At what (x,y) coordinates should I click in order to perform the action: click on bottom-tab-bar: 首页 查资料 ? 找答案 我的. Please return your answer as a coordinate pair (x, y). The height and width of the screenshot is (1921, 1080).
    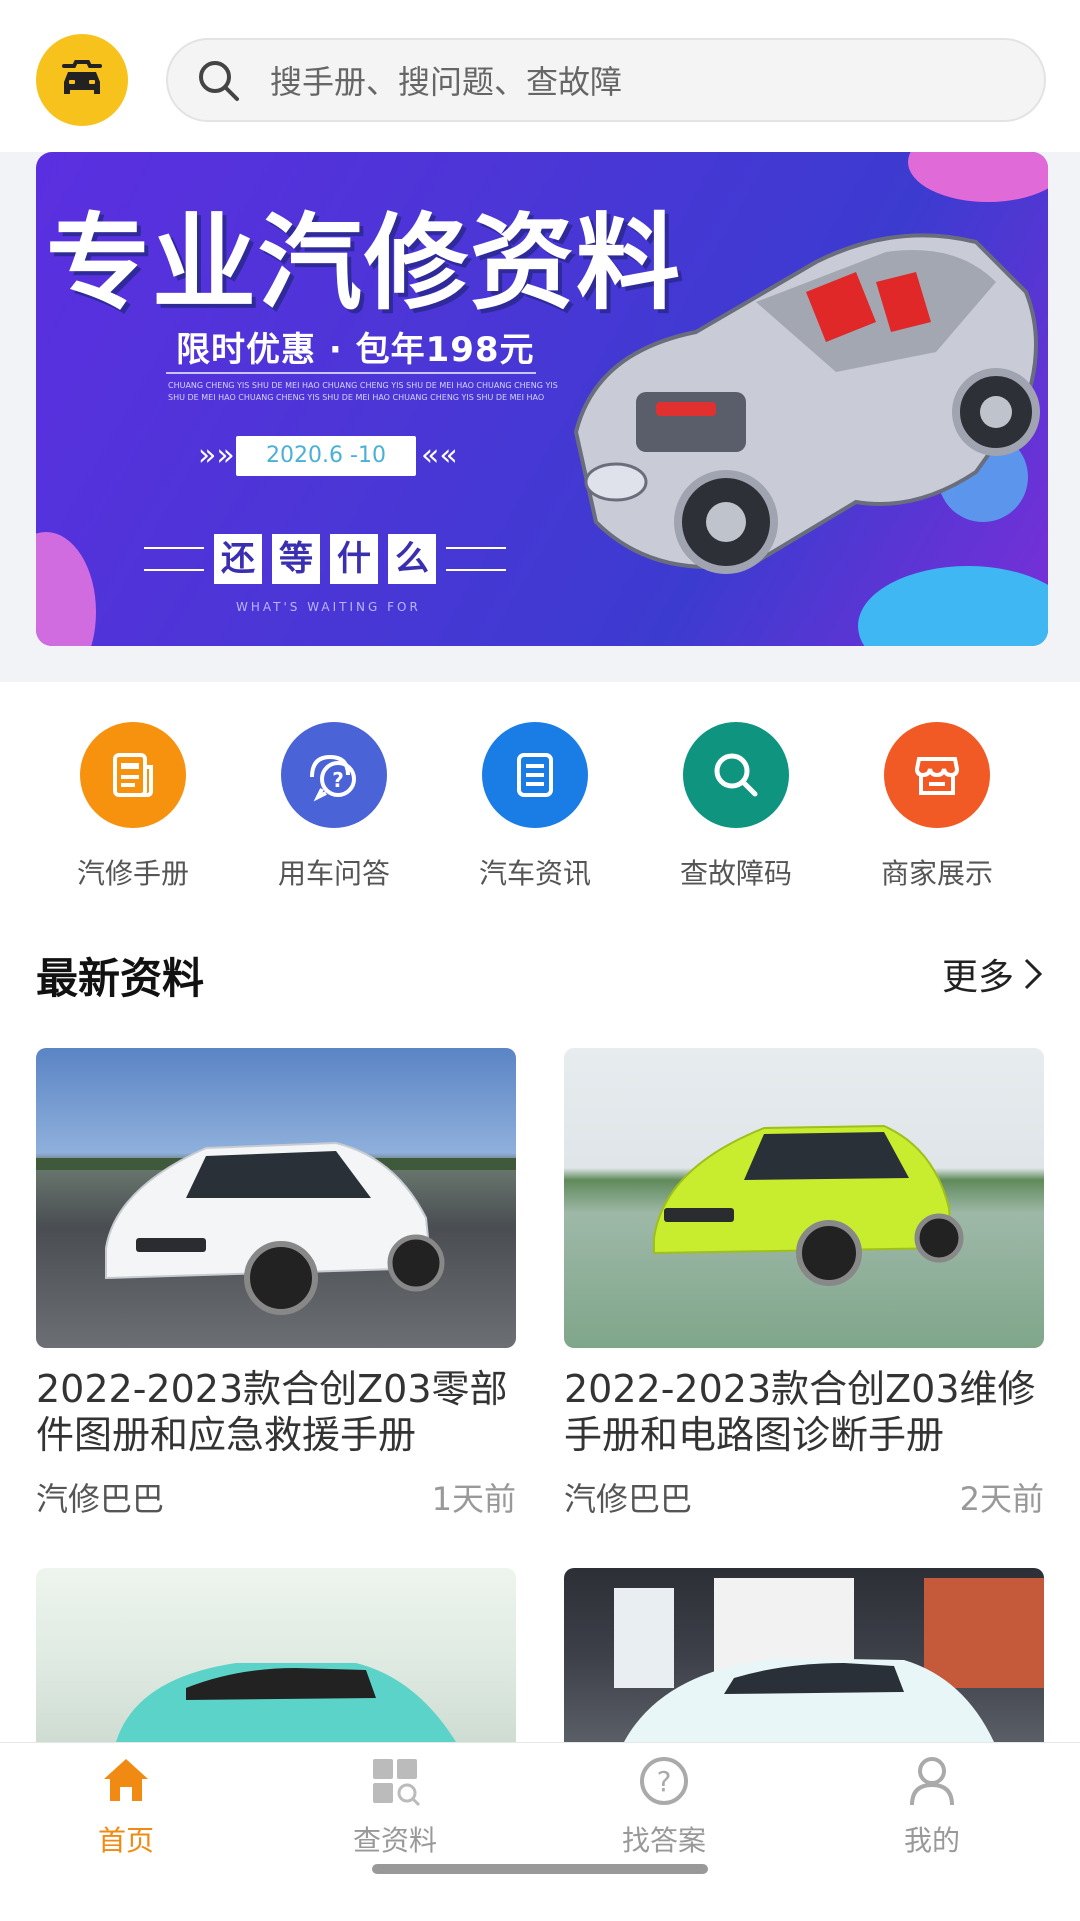
    Looking at the image, I should click on (540, 1831).